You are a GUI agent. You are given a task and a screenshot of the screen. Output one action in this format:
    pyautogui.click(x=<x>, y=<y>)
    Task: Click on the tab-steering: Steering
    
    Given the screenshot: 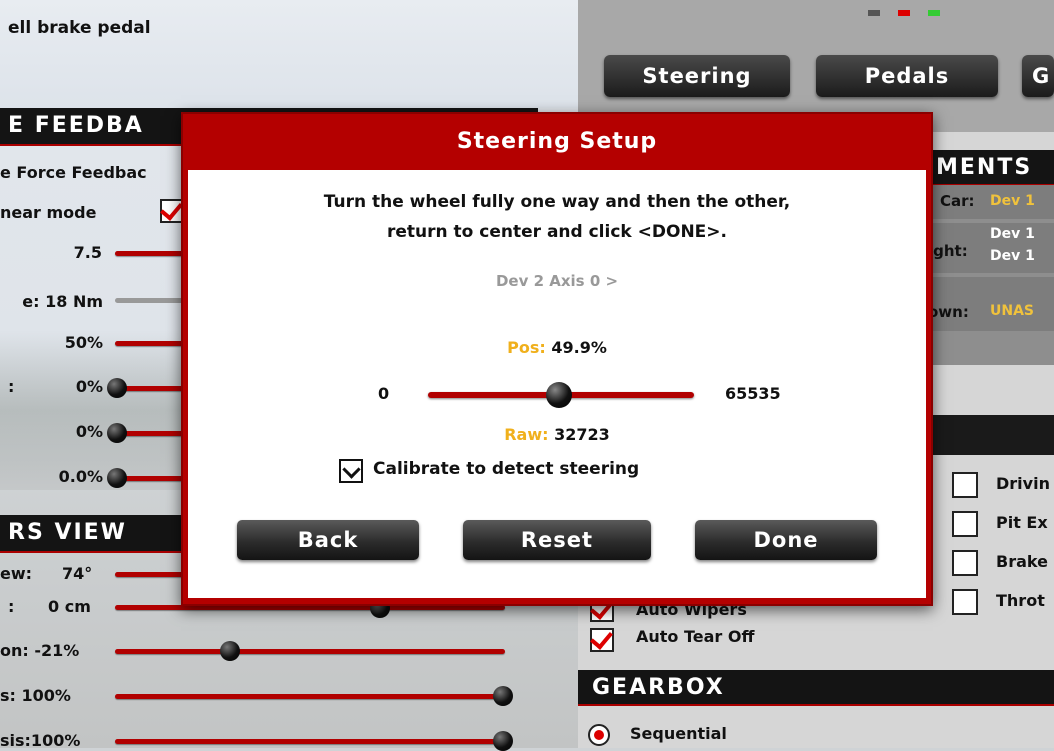 What is the action you would take?
    pyautogui.click(x=697, y=76)
    